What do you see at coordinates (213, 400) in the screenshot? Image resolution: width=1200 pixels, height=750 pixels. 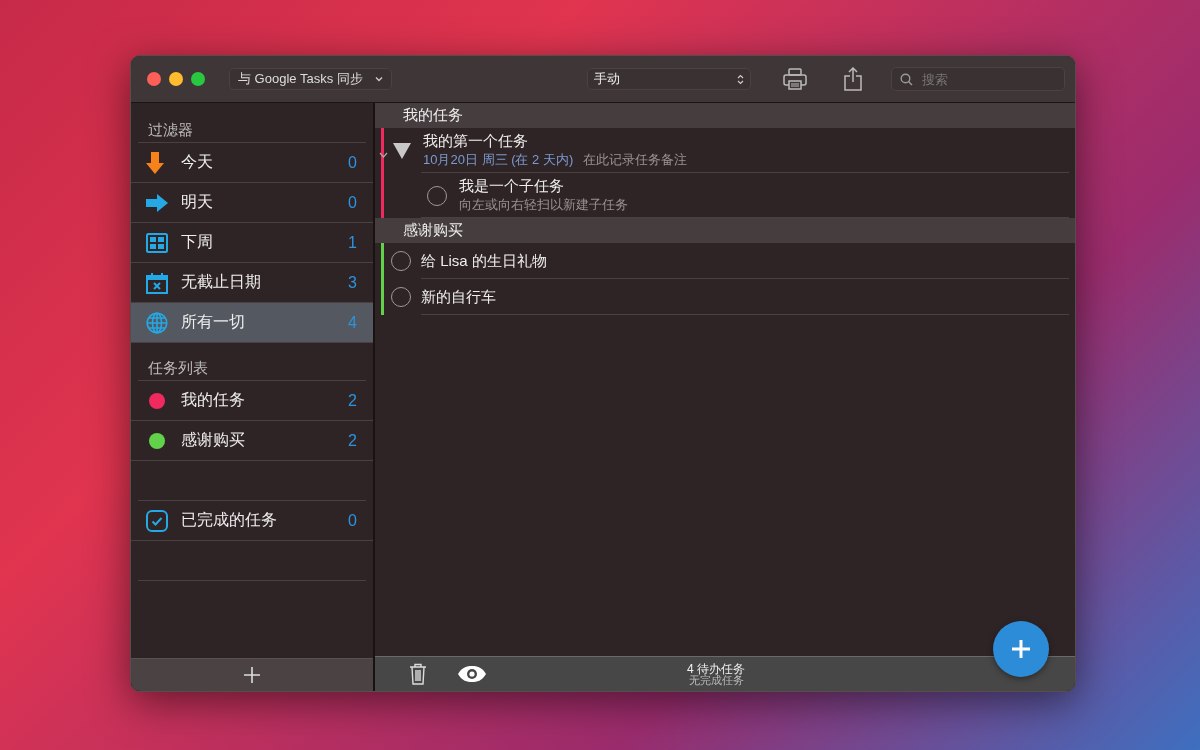 I see `list-label: 我的任务` at bounding box center [213, 400].